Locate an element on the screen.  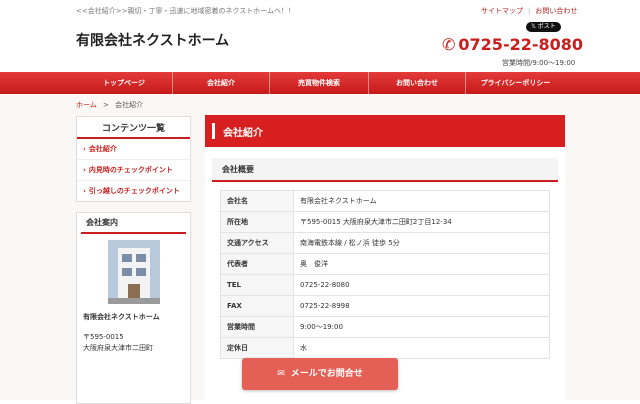
site-title: 有限会社ネクストホーム is located at coordinates (152, 40).